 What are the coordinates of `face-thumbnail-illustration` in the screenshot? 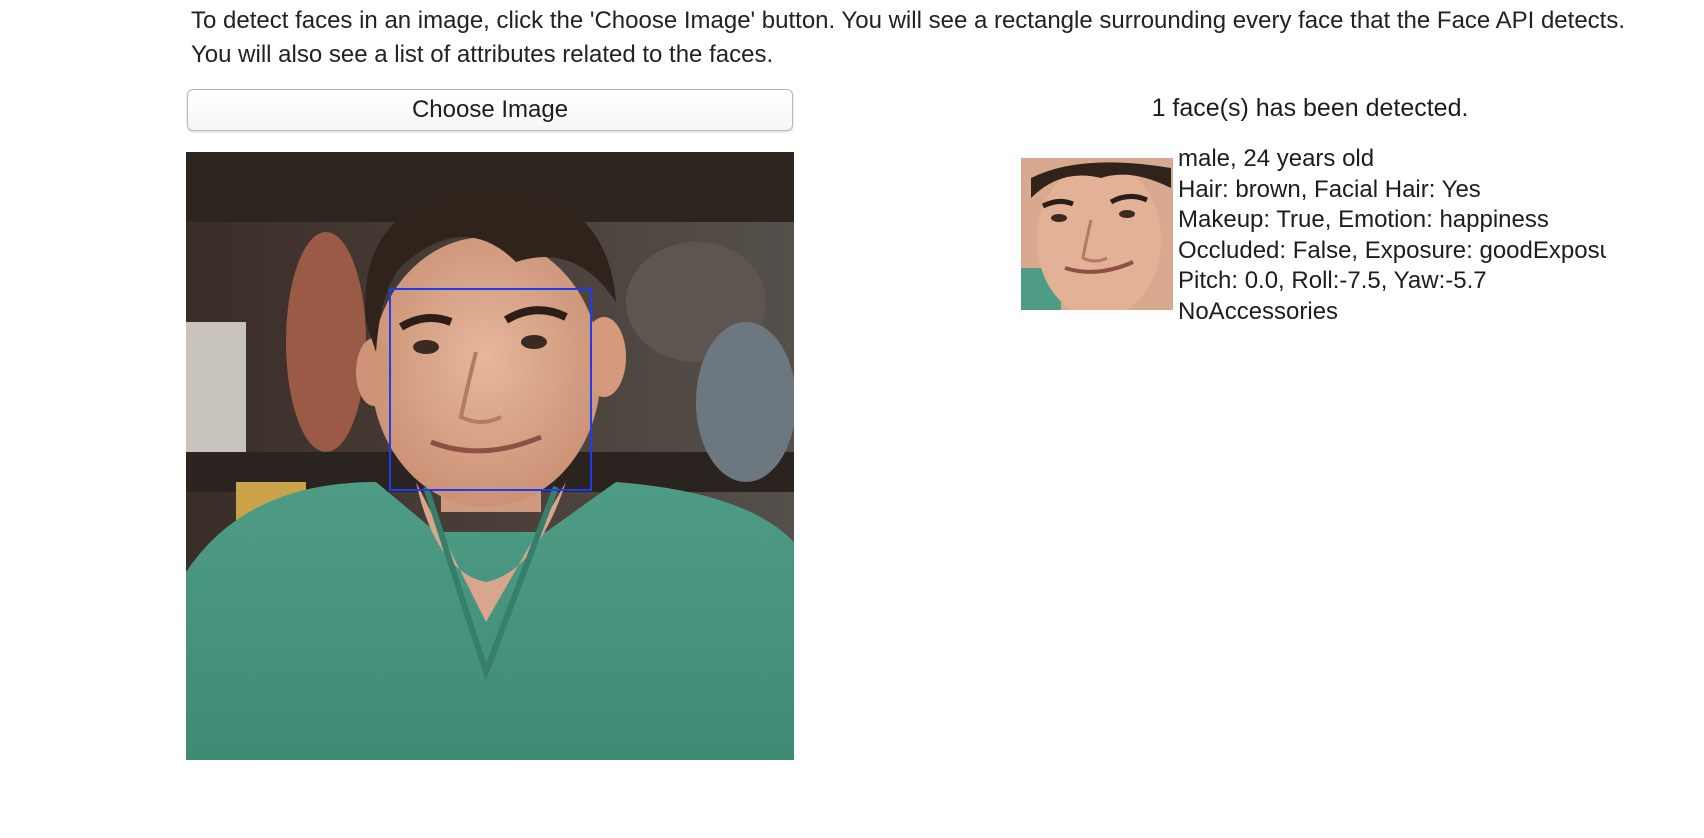 It's located at (1097, 234).